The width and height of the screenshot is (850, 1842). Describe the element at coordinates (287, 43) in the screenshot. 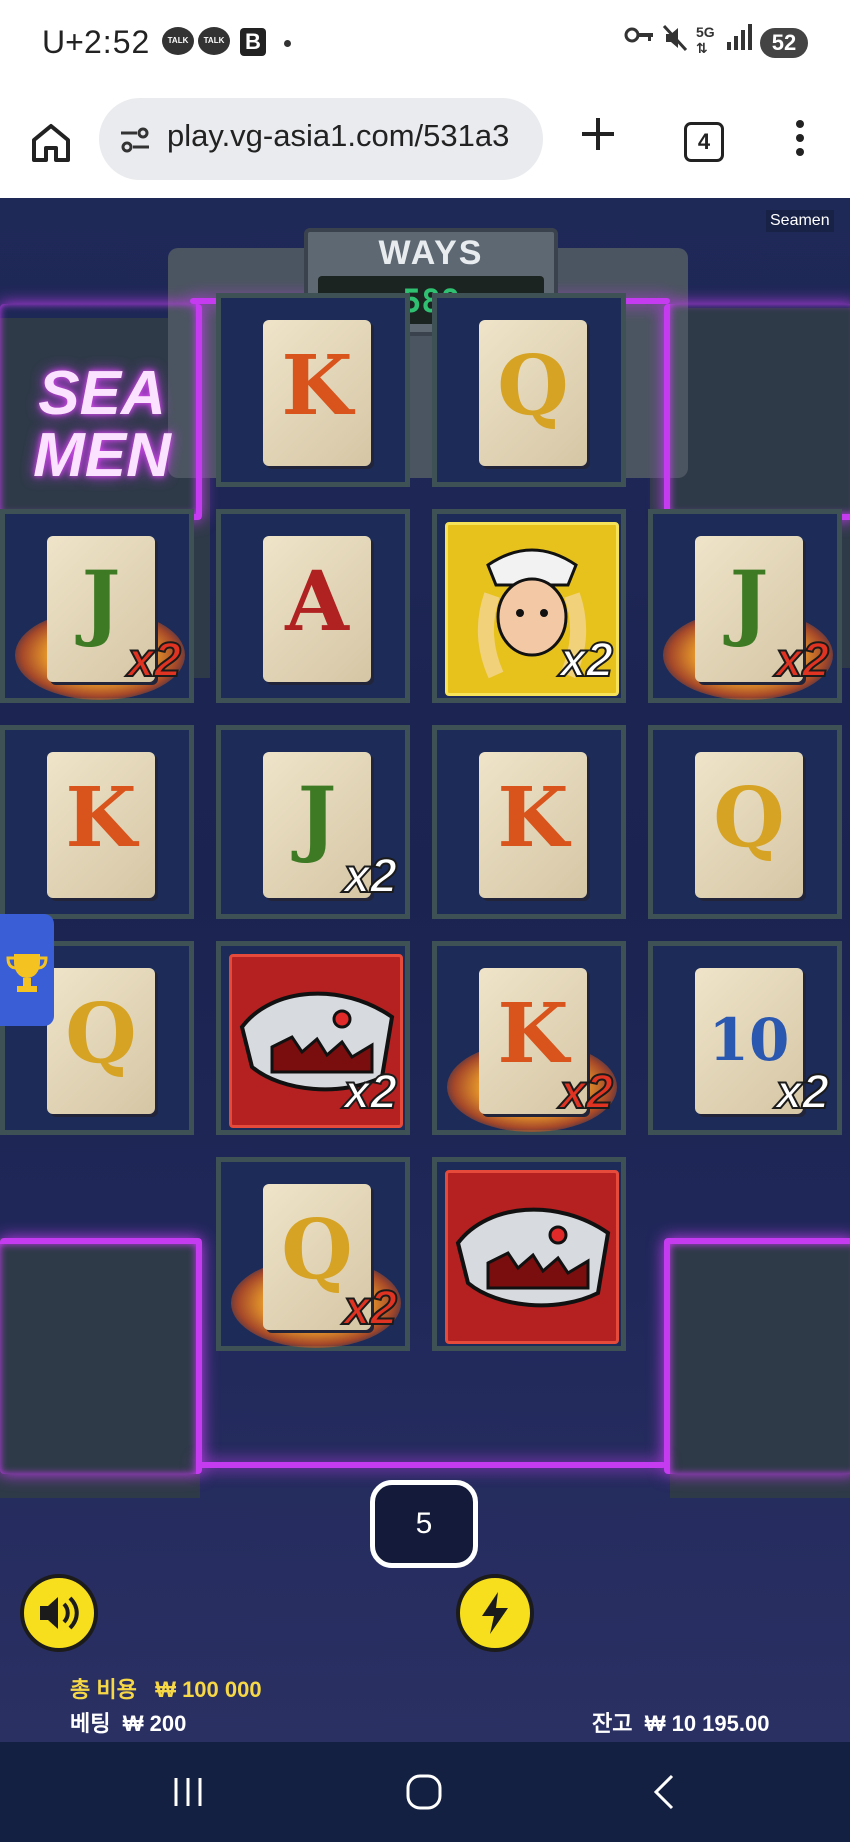

I see `more-notifications-dot` at that location.